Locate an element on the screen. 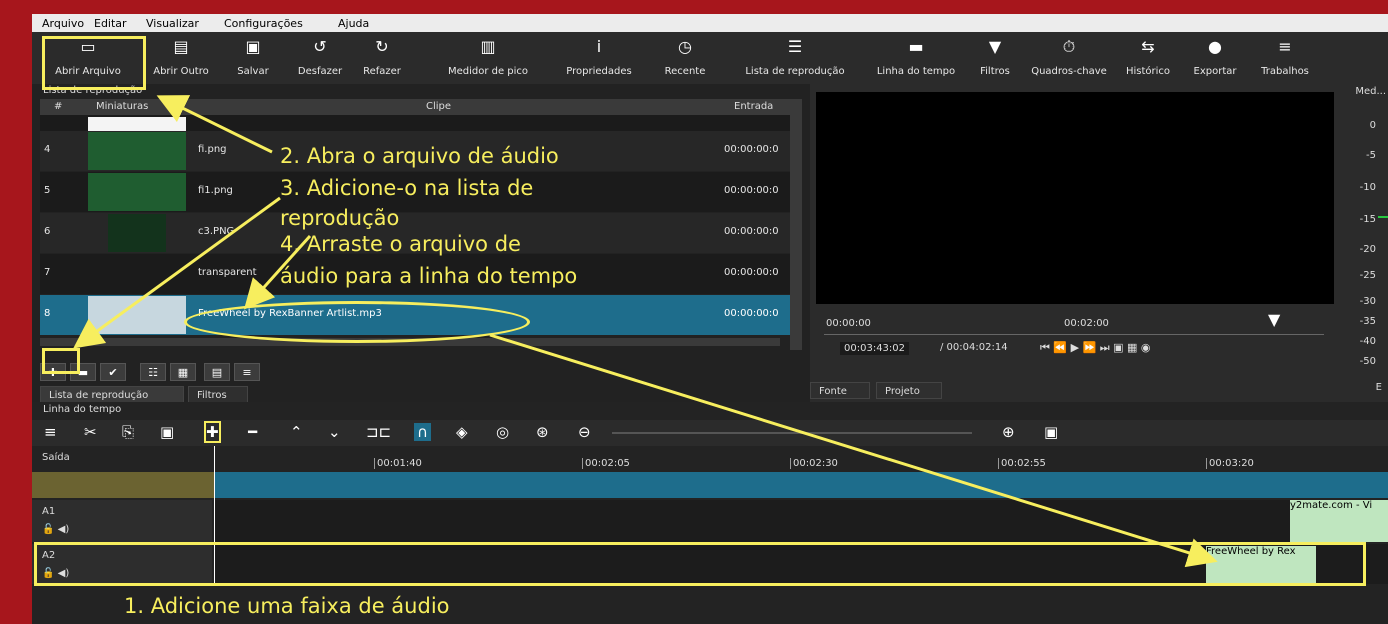 The image size is (1388, 624). annotation-step1: 1. Adicione uma faixa de áudio is located at coordinates (287, 606).